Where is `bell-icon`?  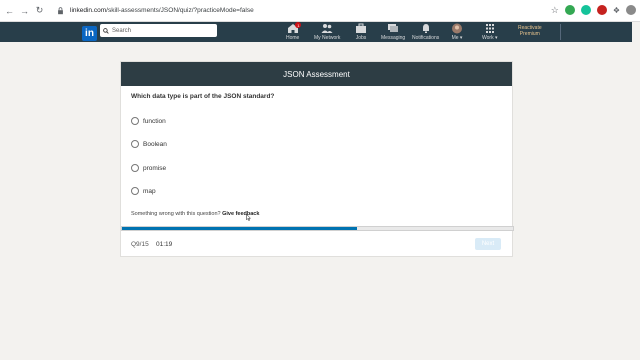 bell-icon is located at coordinates (425, 28).